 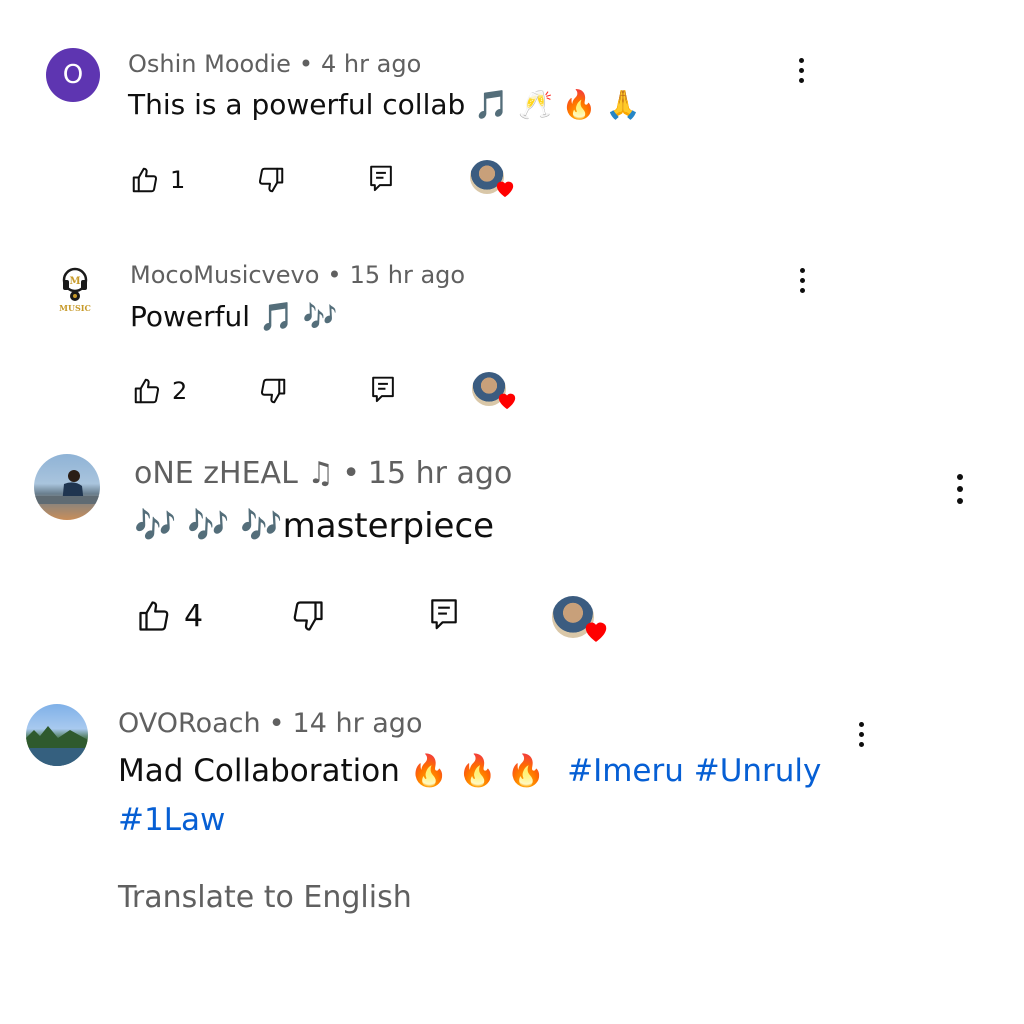 I want to click on svg-text: M, so click(x=74, y=281).